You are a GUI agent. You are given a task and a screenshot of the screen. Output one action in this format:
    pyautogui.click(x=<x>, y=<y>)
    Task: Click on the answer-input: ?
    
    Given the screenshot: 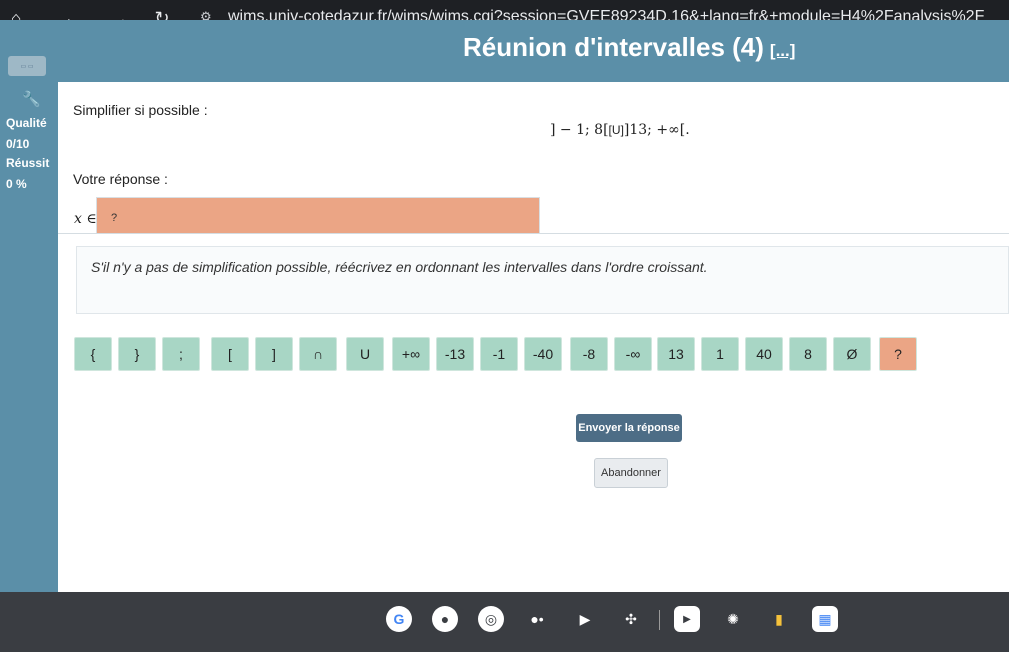 What is the action you would take?
    pyautogui.click(x=318, y=215)
    